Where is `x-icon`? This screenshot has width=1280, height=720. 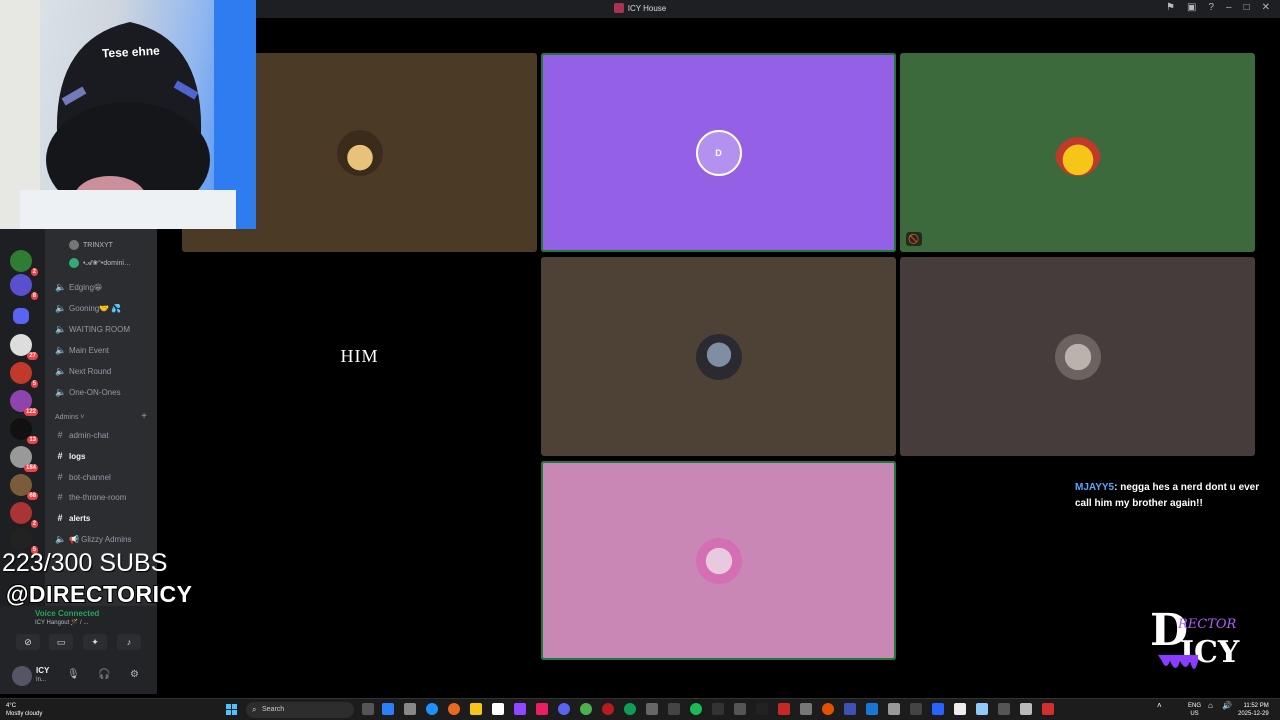
x-icon is located at coordinates (960, 709).